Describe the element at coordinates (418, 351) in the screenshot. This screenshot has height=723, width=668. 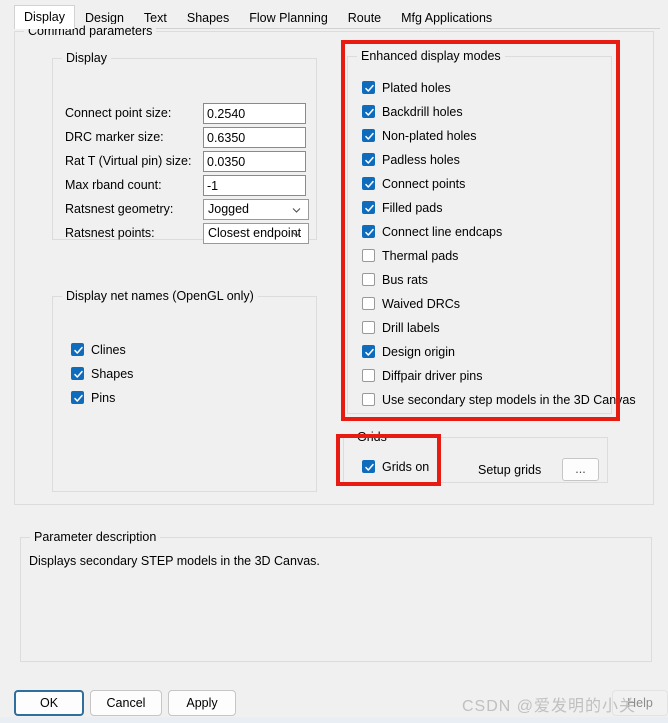
I see `enhanced-mode-checkbox-label: Design origin` at that location.